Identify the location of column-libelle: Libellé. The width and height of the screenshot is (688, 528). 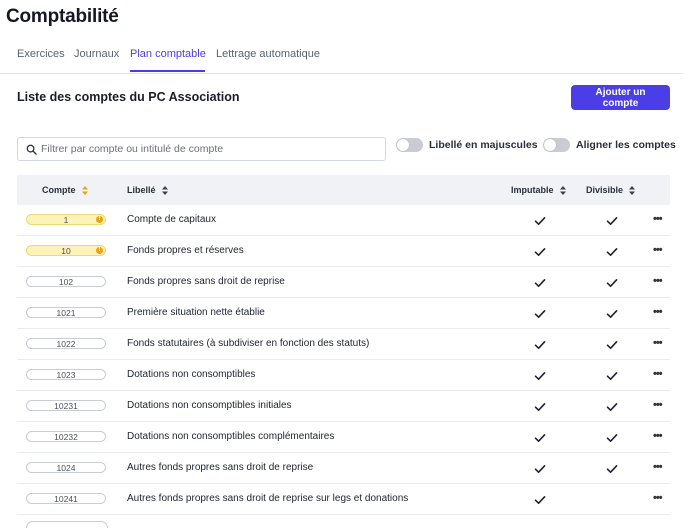
(147, 190).